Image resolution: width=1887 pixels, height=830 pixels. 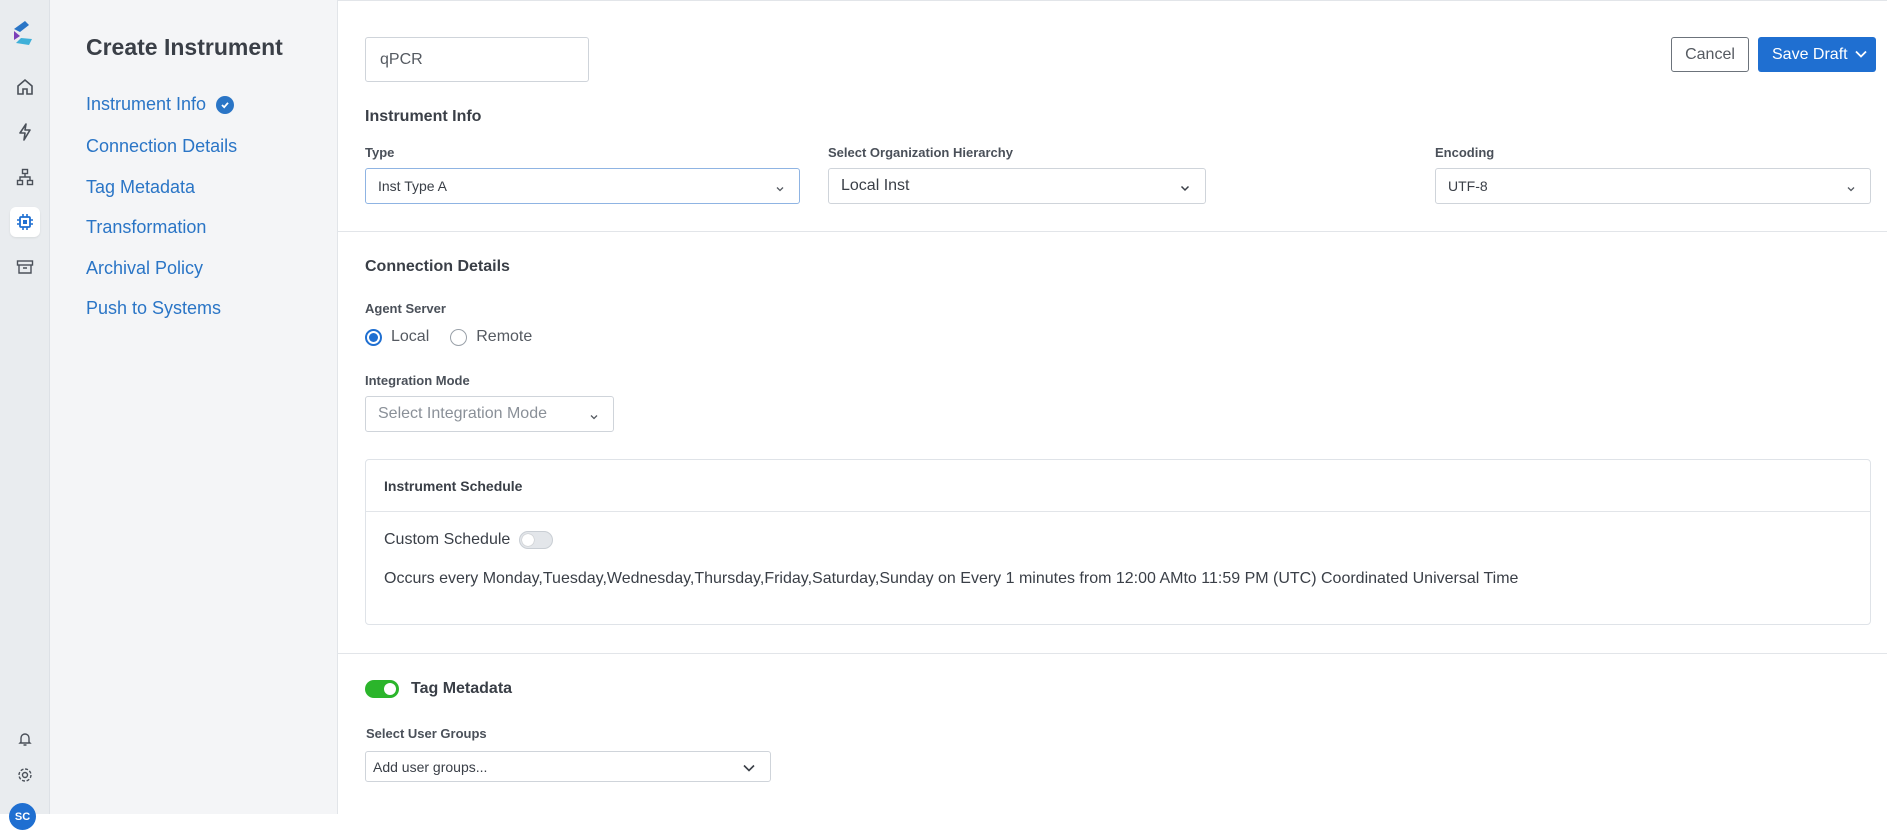 I want to click on custom-schedule-row: Custom Schedule, so click(x=469, y=540).